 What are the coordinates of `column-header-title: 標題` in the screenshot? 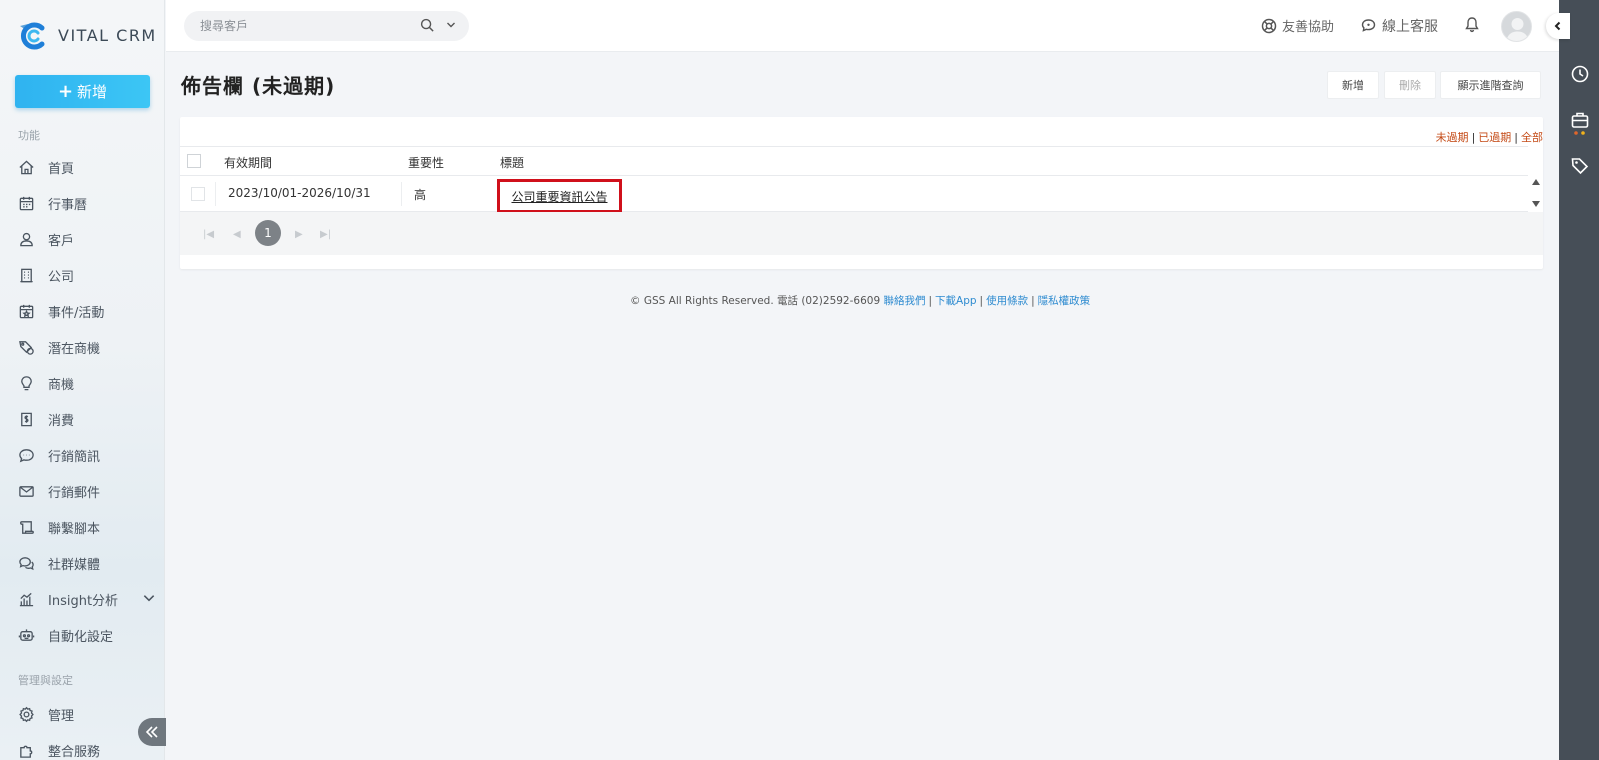 It's located at (512, 162).